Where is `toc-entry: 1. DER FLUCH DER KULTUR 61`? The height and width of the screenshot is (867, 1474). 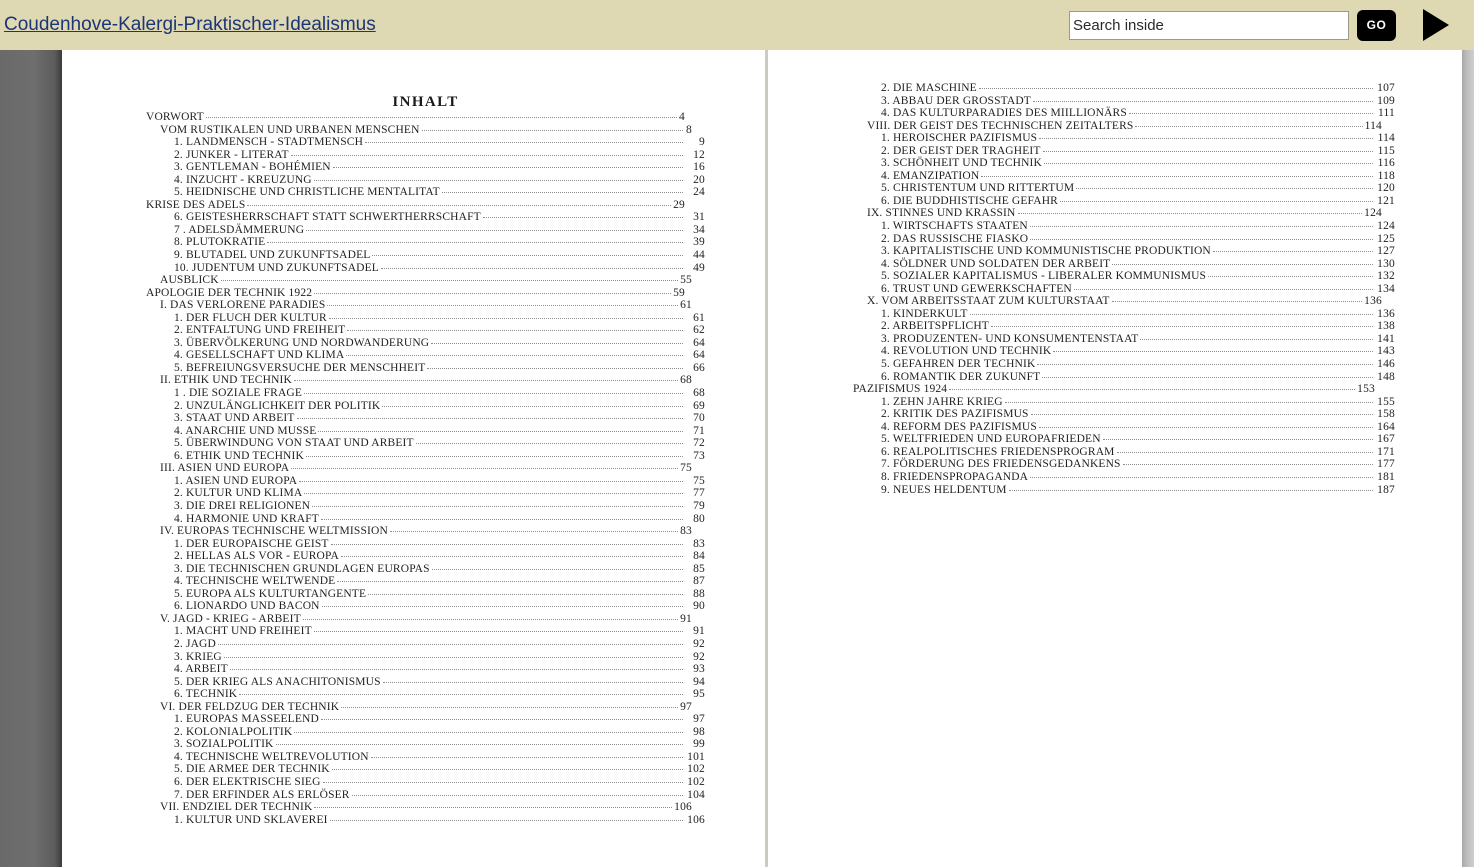
toc-entry: 1. DER FLUCH DER KULTUR 61 is located at coordinates (425, 318).